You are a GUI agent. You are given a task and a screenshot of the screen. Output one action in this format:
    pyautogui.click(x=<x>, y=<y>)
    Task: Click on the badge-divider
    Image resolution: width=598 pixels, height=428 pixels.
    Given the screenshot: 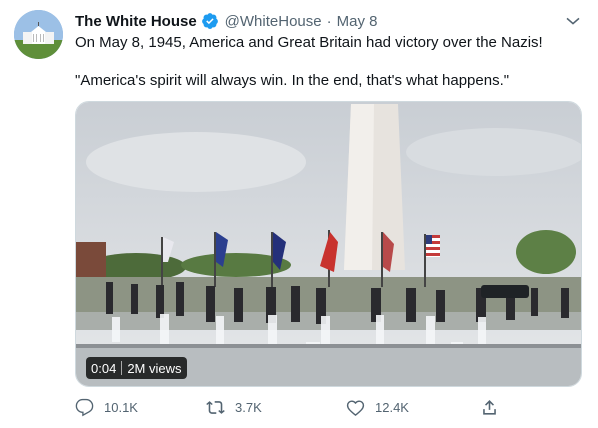 What is the action you would take?
    pyautogui.click(x=122, y=368)
    